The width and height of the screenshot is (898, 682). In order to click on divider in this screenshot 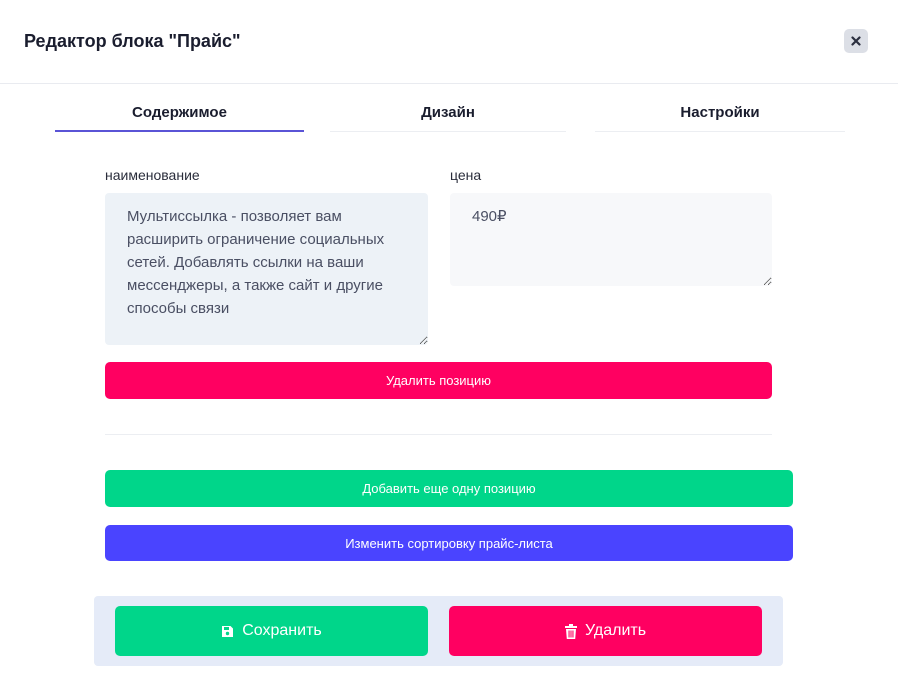, I will do `click(438, 434)`.